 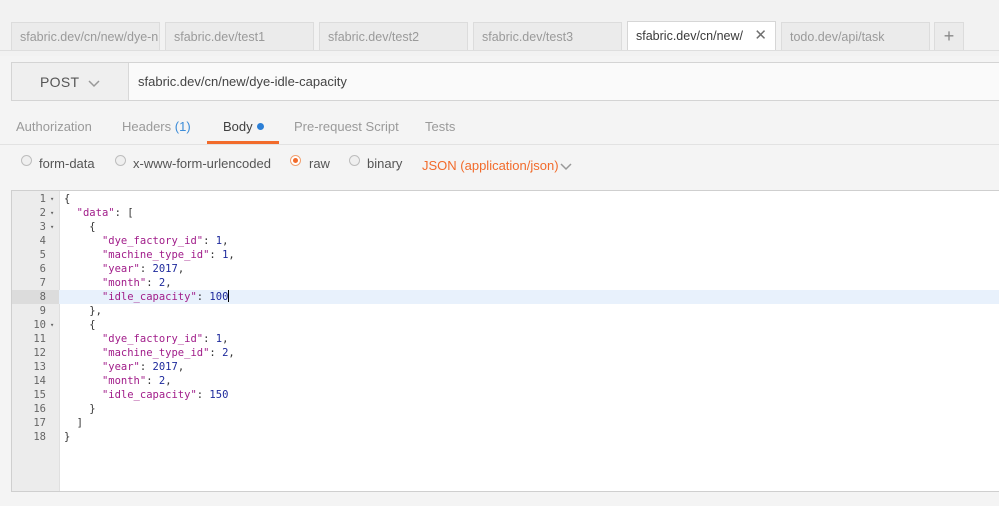 I want to click on code-line: 4 "dye_factory_id": 1,, so click(x=505, y=241).